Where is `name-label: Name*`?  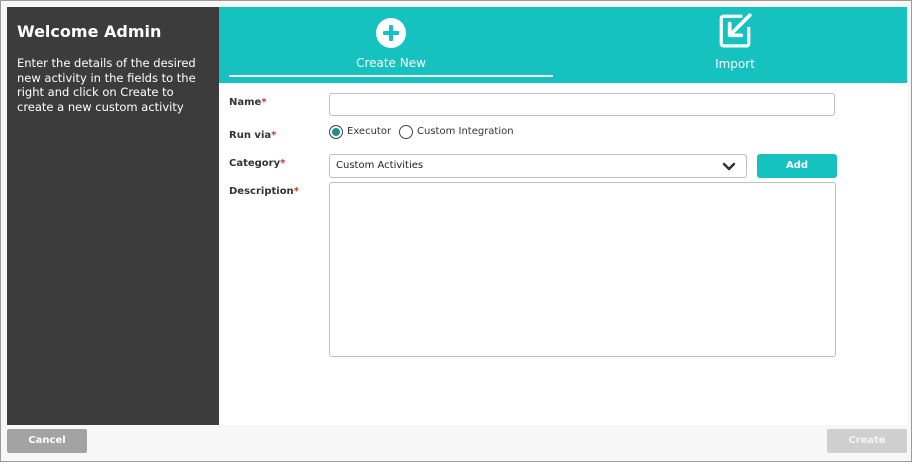
name-label: Name* is located at coordinates (248, 102).